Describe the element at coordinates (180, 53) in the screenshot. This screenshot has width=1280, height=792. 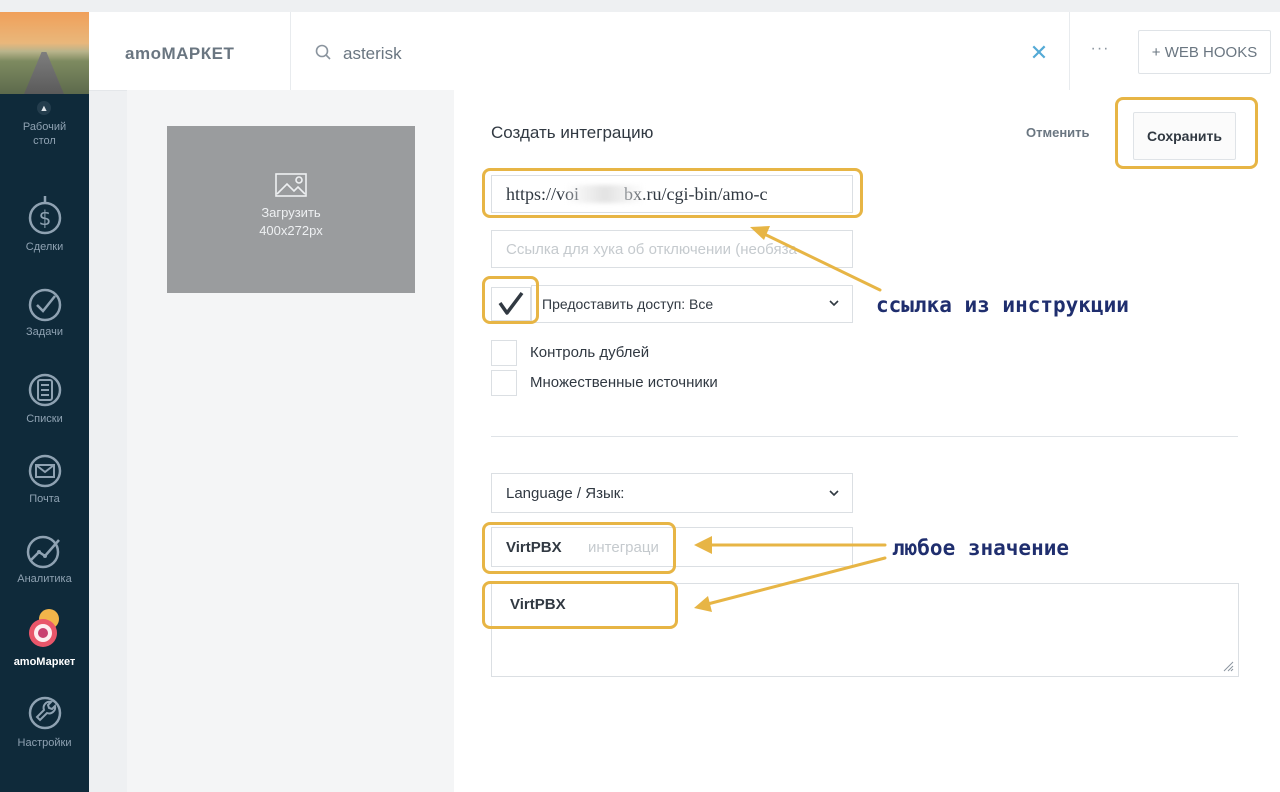
I see `brand-title: amoМАРКЕТ` at that location.